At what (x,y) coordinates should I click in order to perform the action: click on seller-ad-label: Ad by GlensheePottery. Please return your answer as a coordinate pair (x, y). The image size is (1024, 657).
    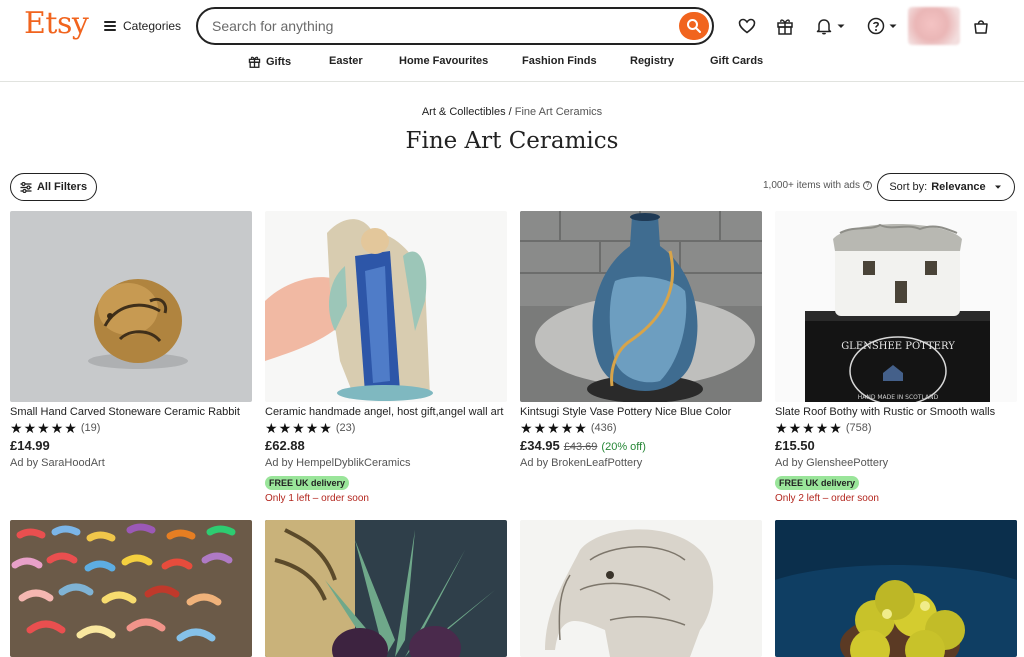
    Looking at the image, I should click on (832, 463).